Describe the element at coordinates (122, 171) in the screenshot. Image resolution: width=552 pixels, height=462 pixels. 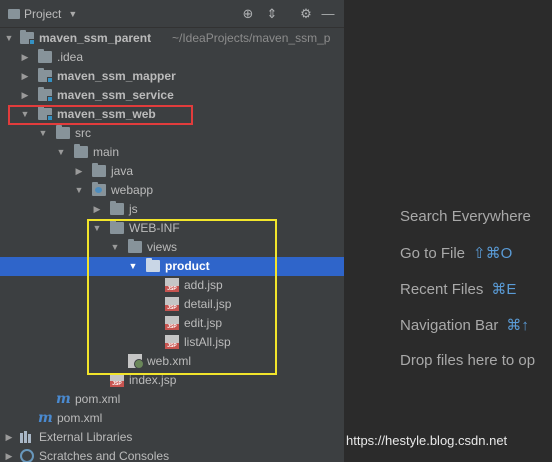
I see `tree-item-label: java` at that location.